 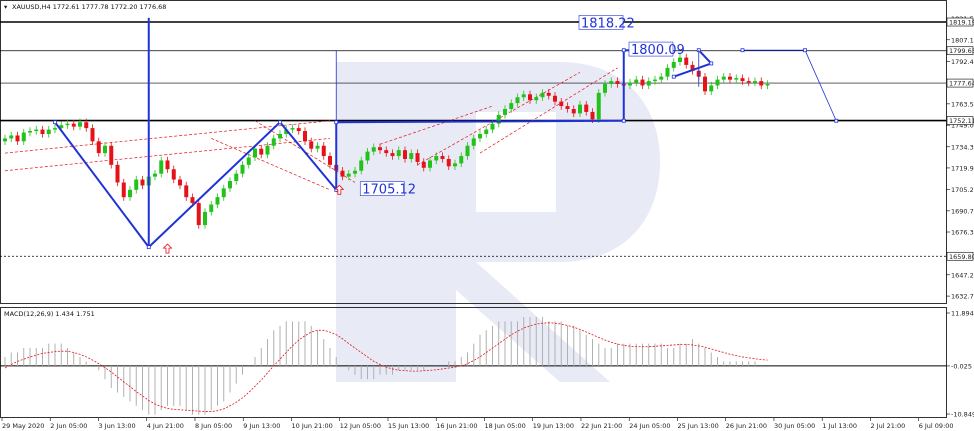 What do you see at coordinates (936, 426) in the screenshot?
I see `time-tick-label: 6 Jul 09:00` at bounding box center [936, 426].